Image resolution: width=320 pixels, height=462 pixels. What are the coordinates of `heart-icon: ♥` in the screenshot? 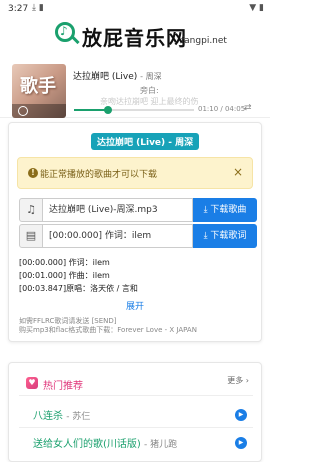 It's located at (32, 383).